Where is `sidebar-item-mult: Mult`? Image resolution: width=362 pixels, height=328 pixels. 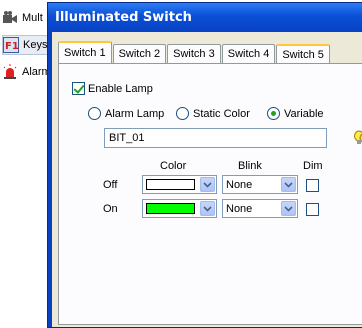
sidebar-item-mult: Mult is located at coordinates (22, 18).